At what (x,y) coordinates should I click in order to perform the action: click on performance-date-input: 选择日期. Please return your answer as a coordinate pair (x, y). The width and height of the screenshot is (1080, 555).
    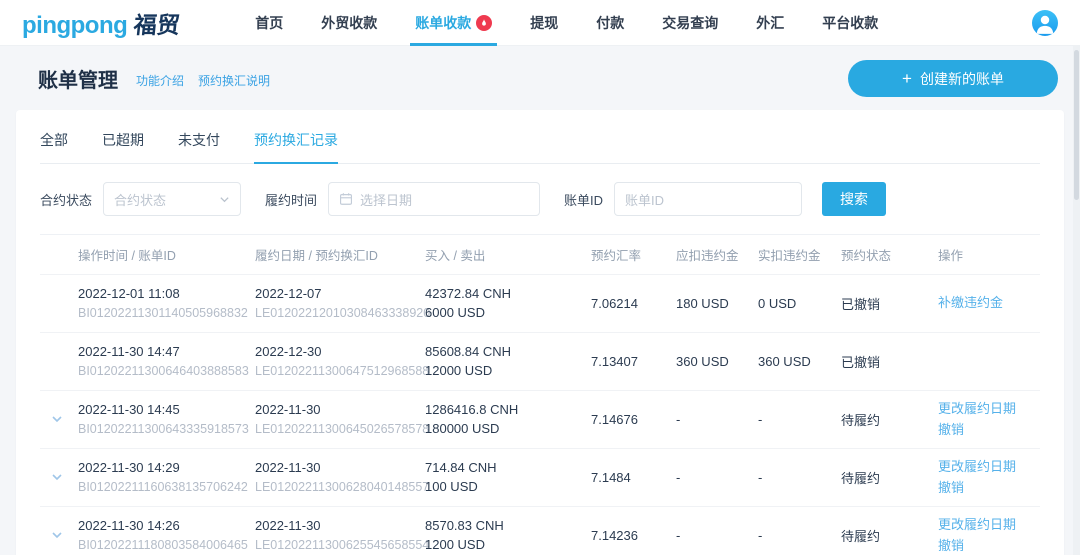
    Looking at the image, I should click on (434, 199).